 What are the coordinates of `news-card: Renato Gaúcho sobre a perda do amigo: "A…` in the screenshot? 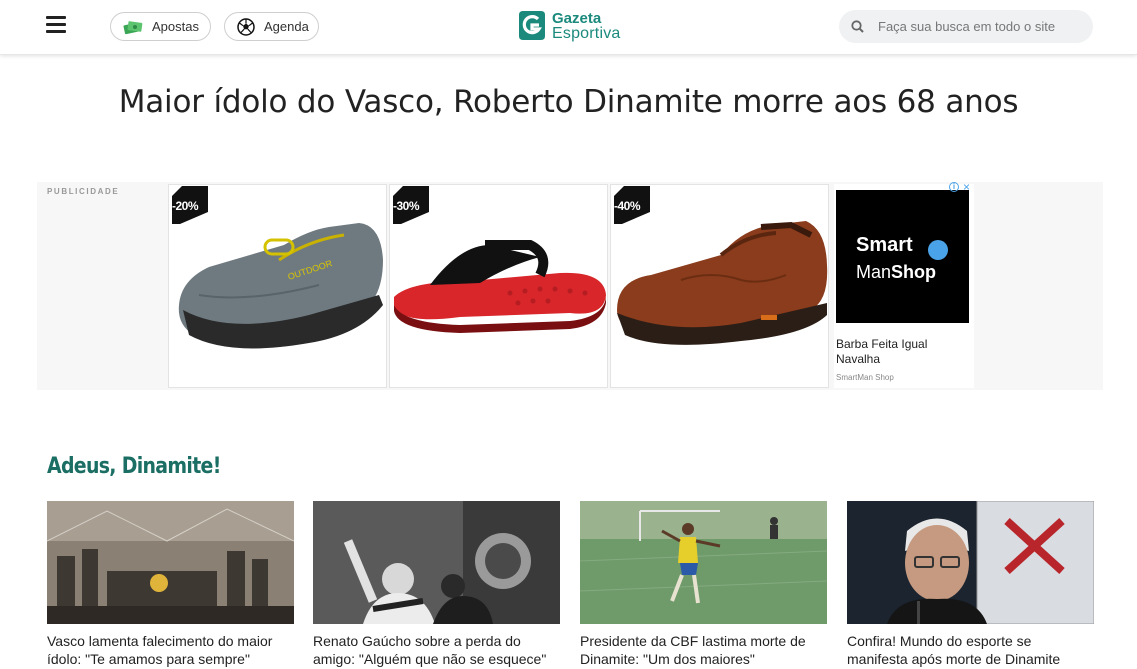 It's located at (436, 584).